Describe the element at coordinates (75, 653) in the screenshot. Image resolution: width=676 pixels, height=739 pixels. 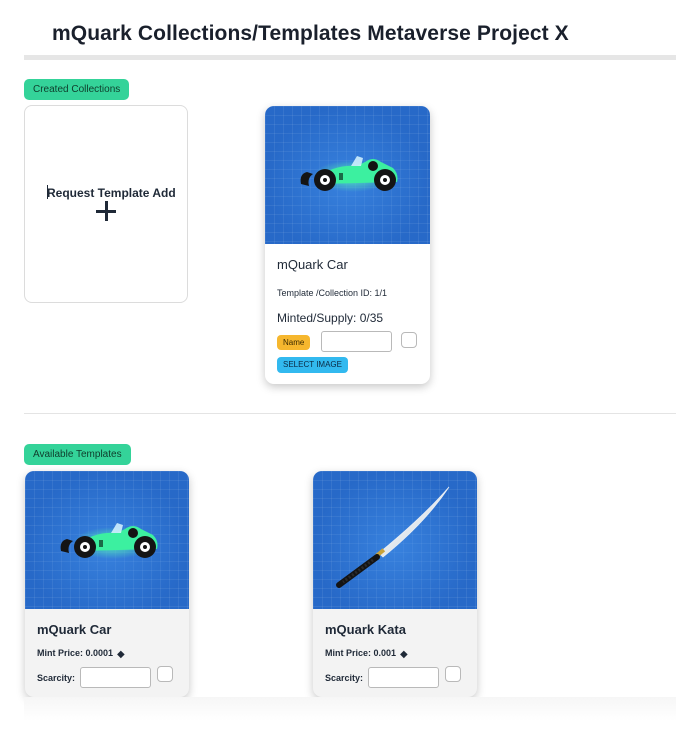
I see `mint-price-text: Mint Price: 0.0001` at that location.